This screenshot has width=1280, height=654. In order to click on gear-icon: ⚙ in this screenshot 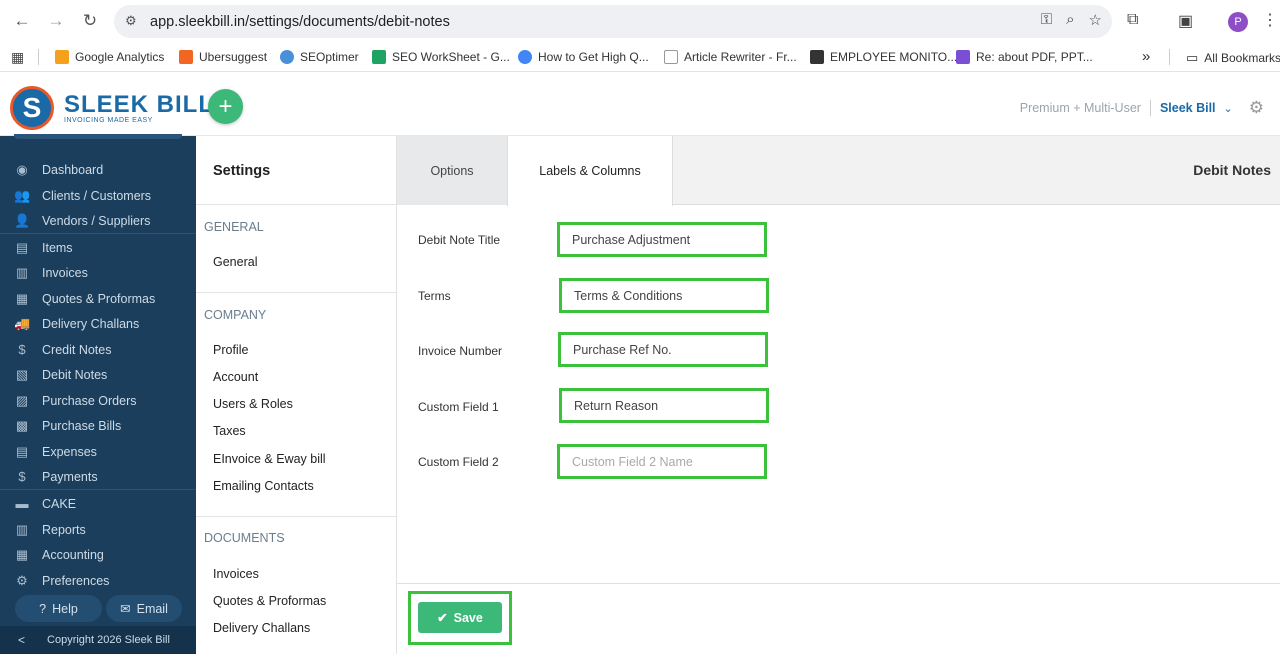, I will do `click(1256, 108)`.